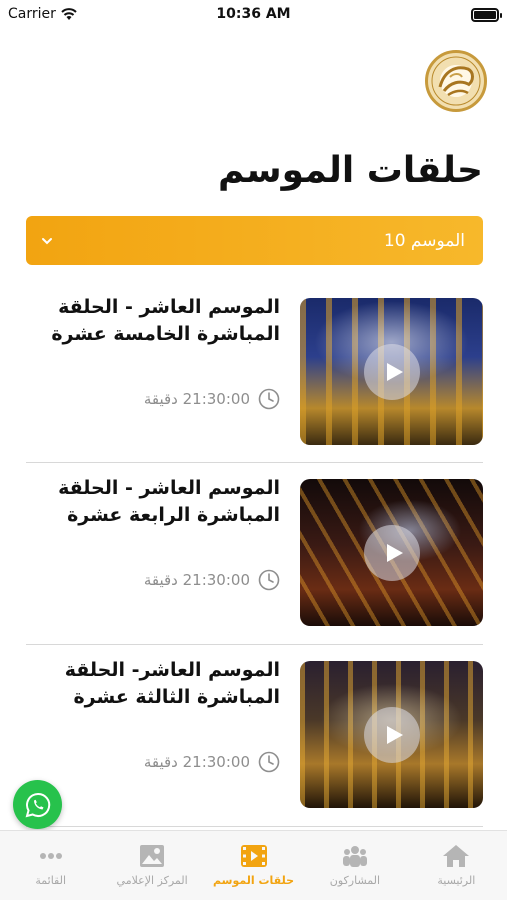 The image size is (507, 900). What do you see at coordinates (456, 856) in the screenshot?
I see `home-icon` at bounding box center [456, 856].